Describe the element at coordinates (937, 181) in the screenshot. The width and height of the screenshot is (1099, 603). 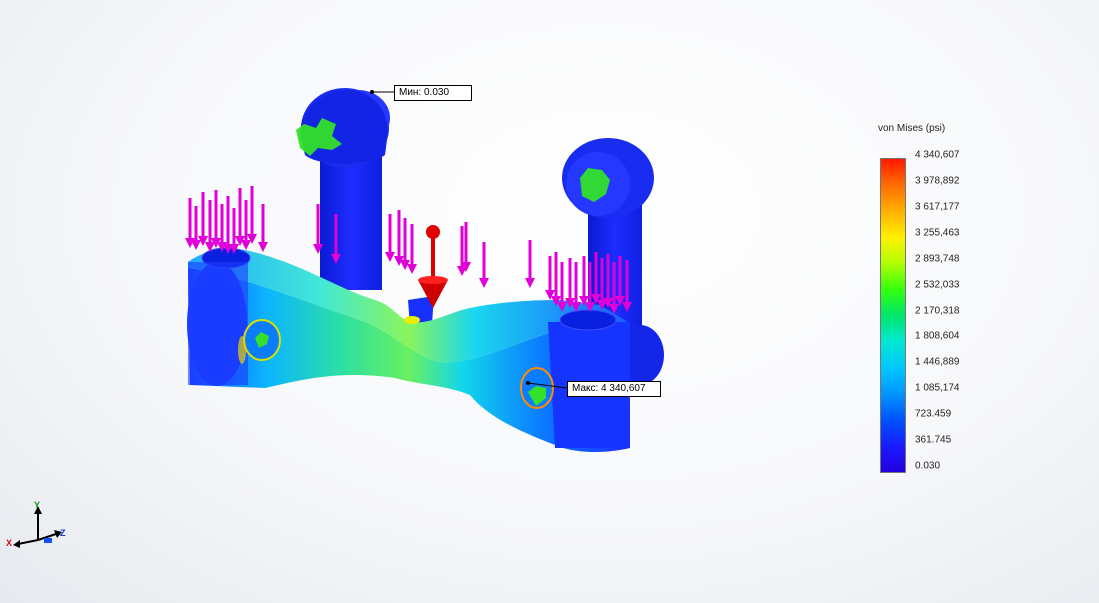
I see `legend-tick-label: 3 978,892` at that location.